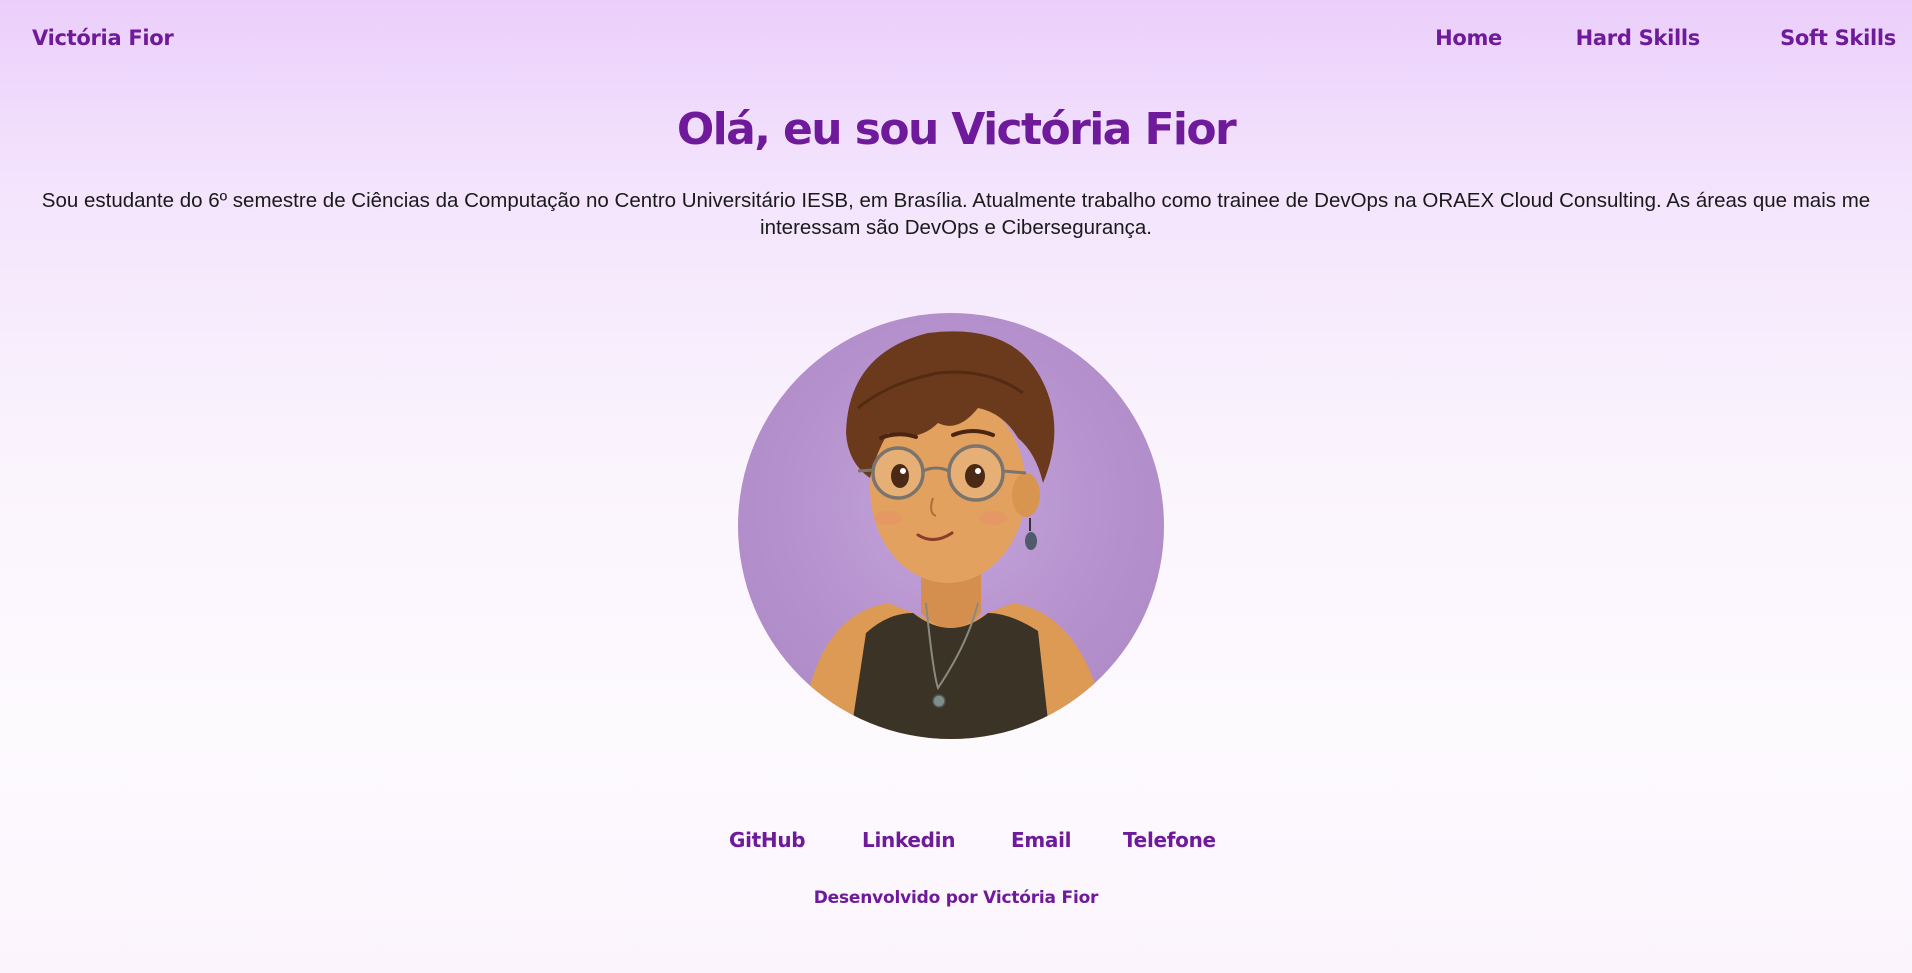  Describe the element at coordinates (1041, 840) in the screenshot. I see `email-link: Email` at that location.